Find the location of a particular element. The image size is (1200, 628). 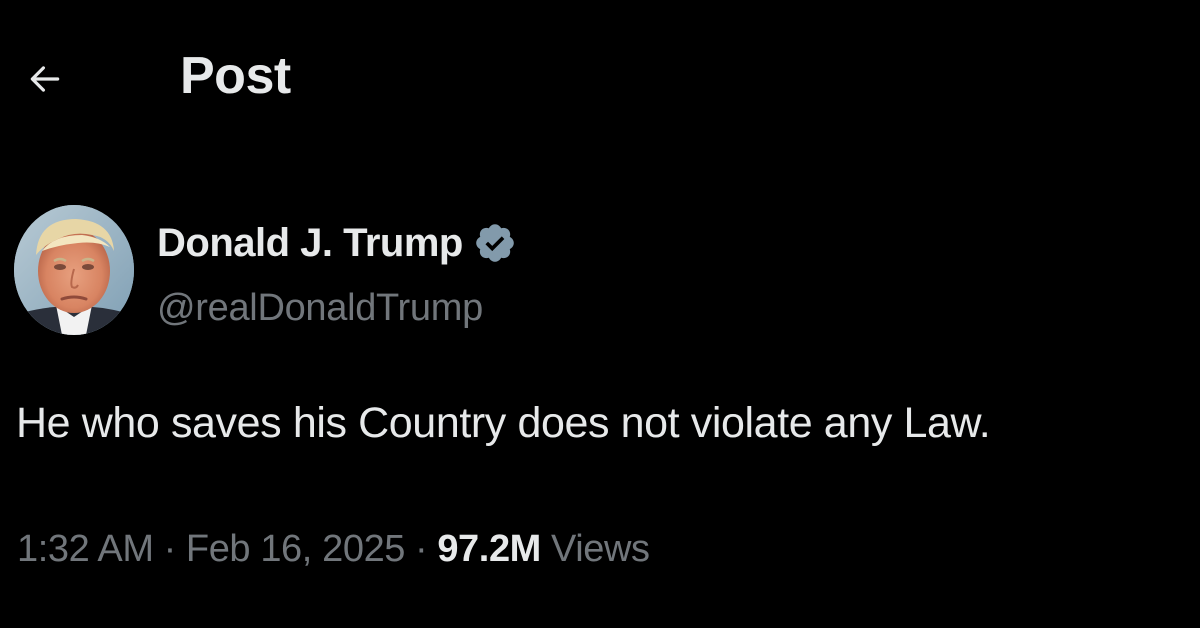

post-metadata: 1:32 AM · Feb 16, 2025 · 97.2M Views is located at coordinates (333, 549).